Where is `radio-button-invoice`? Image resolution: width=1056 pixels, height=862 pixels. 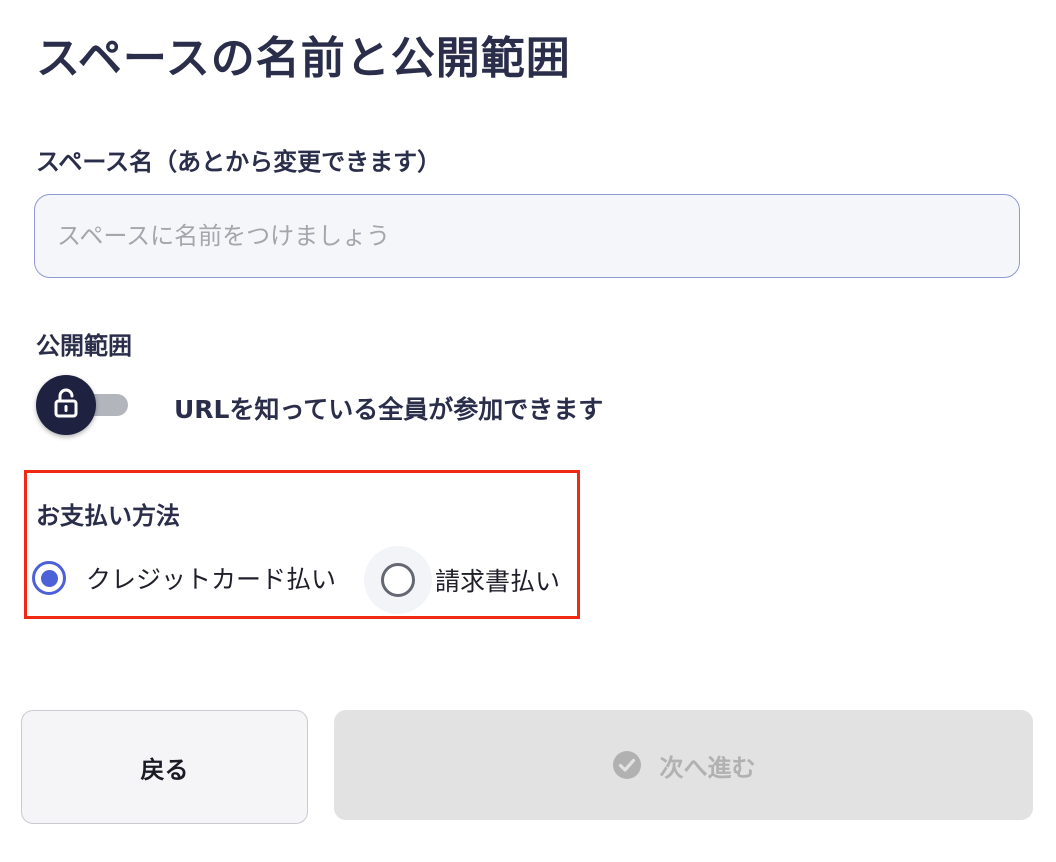 radio-button-invoice is located at coordinates (398, 580).